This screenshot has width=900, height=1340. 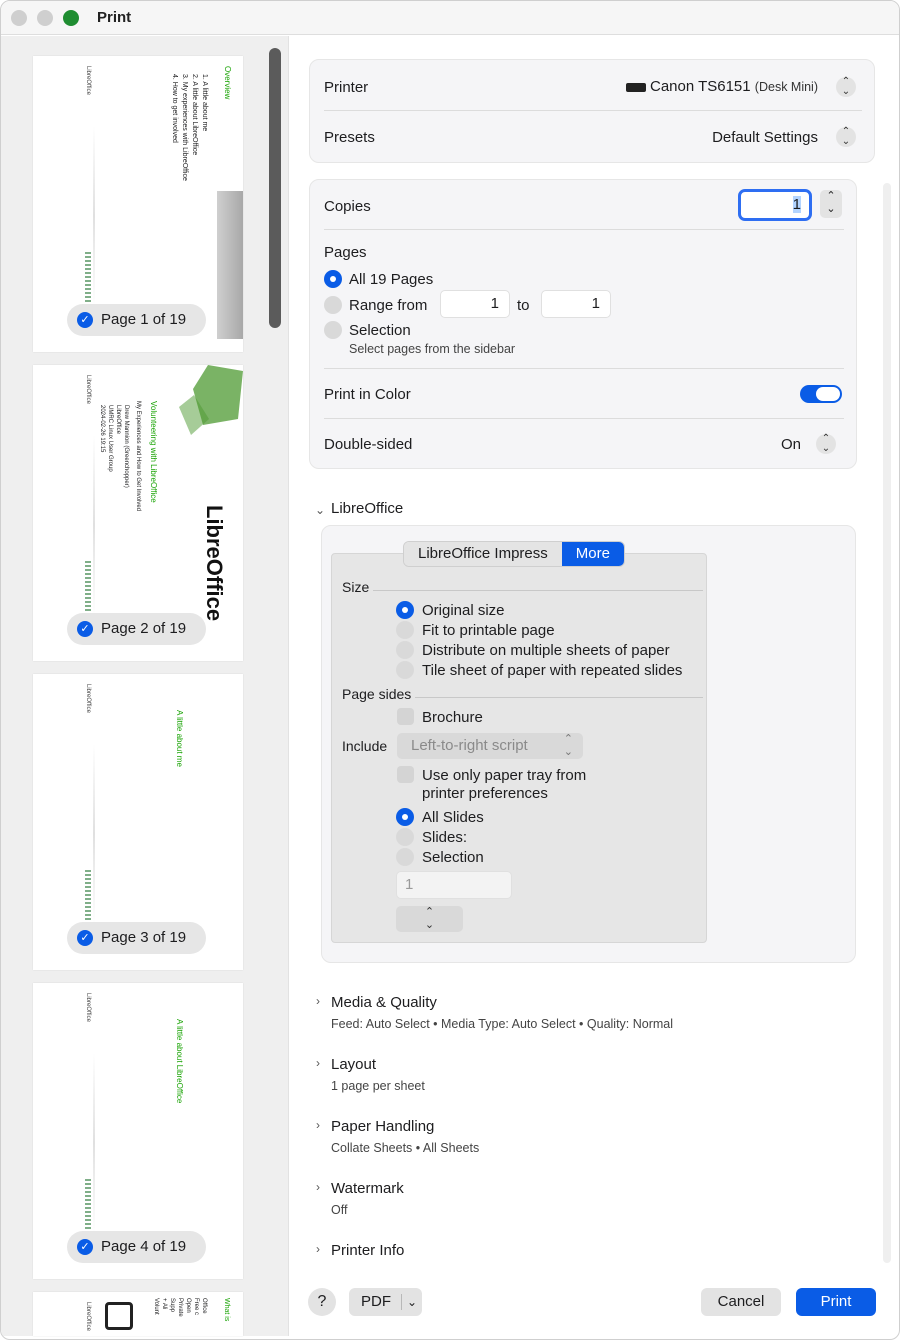 I want to click on zoom-window-button, so click(x=71, y=18).